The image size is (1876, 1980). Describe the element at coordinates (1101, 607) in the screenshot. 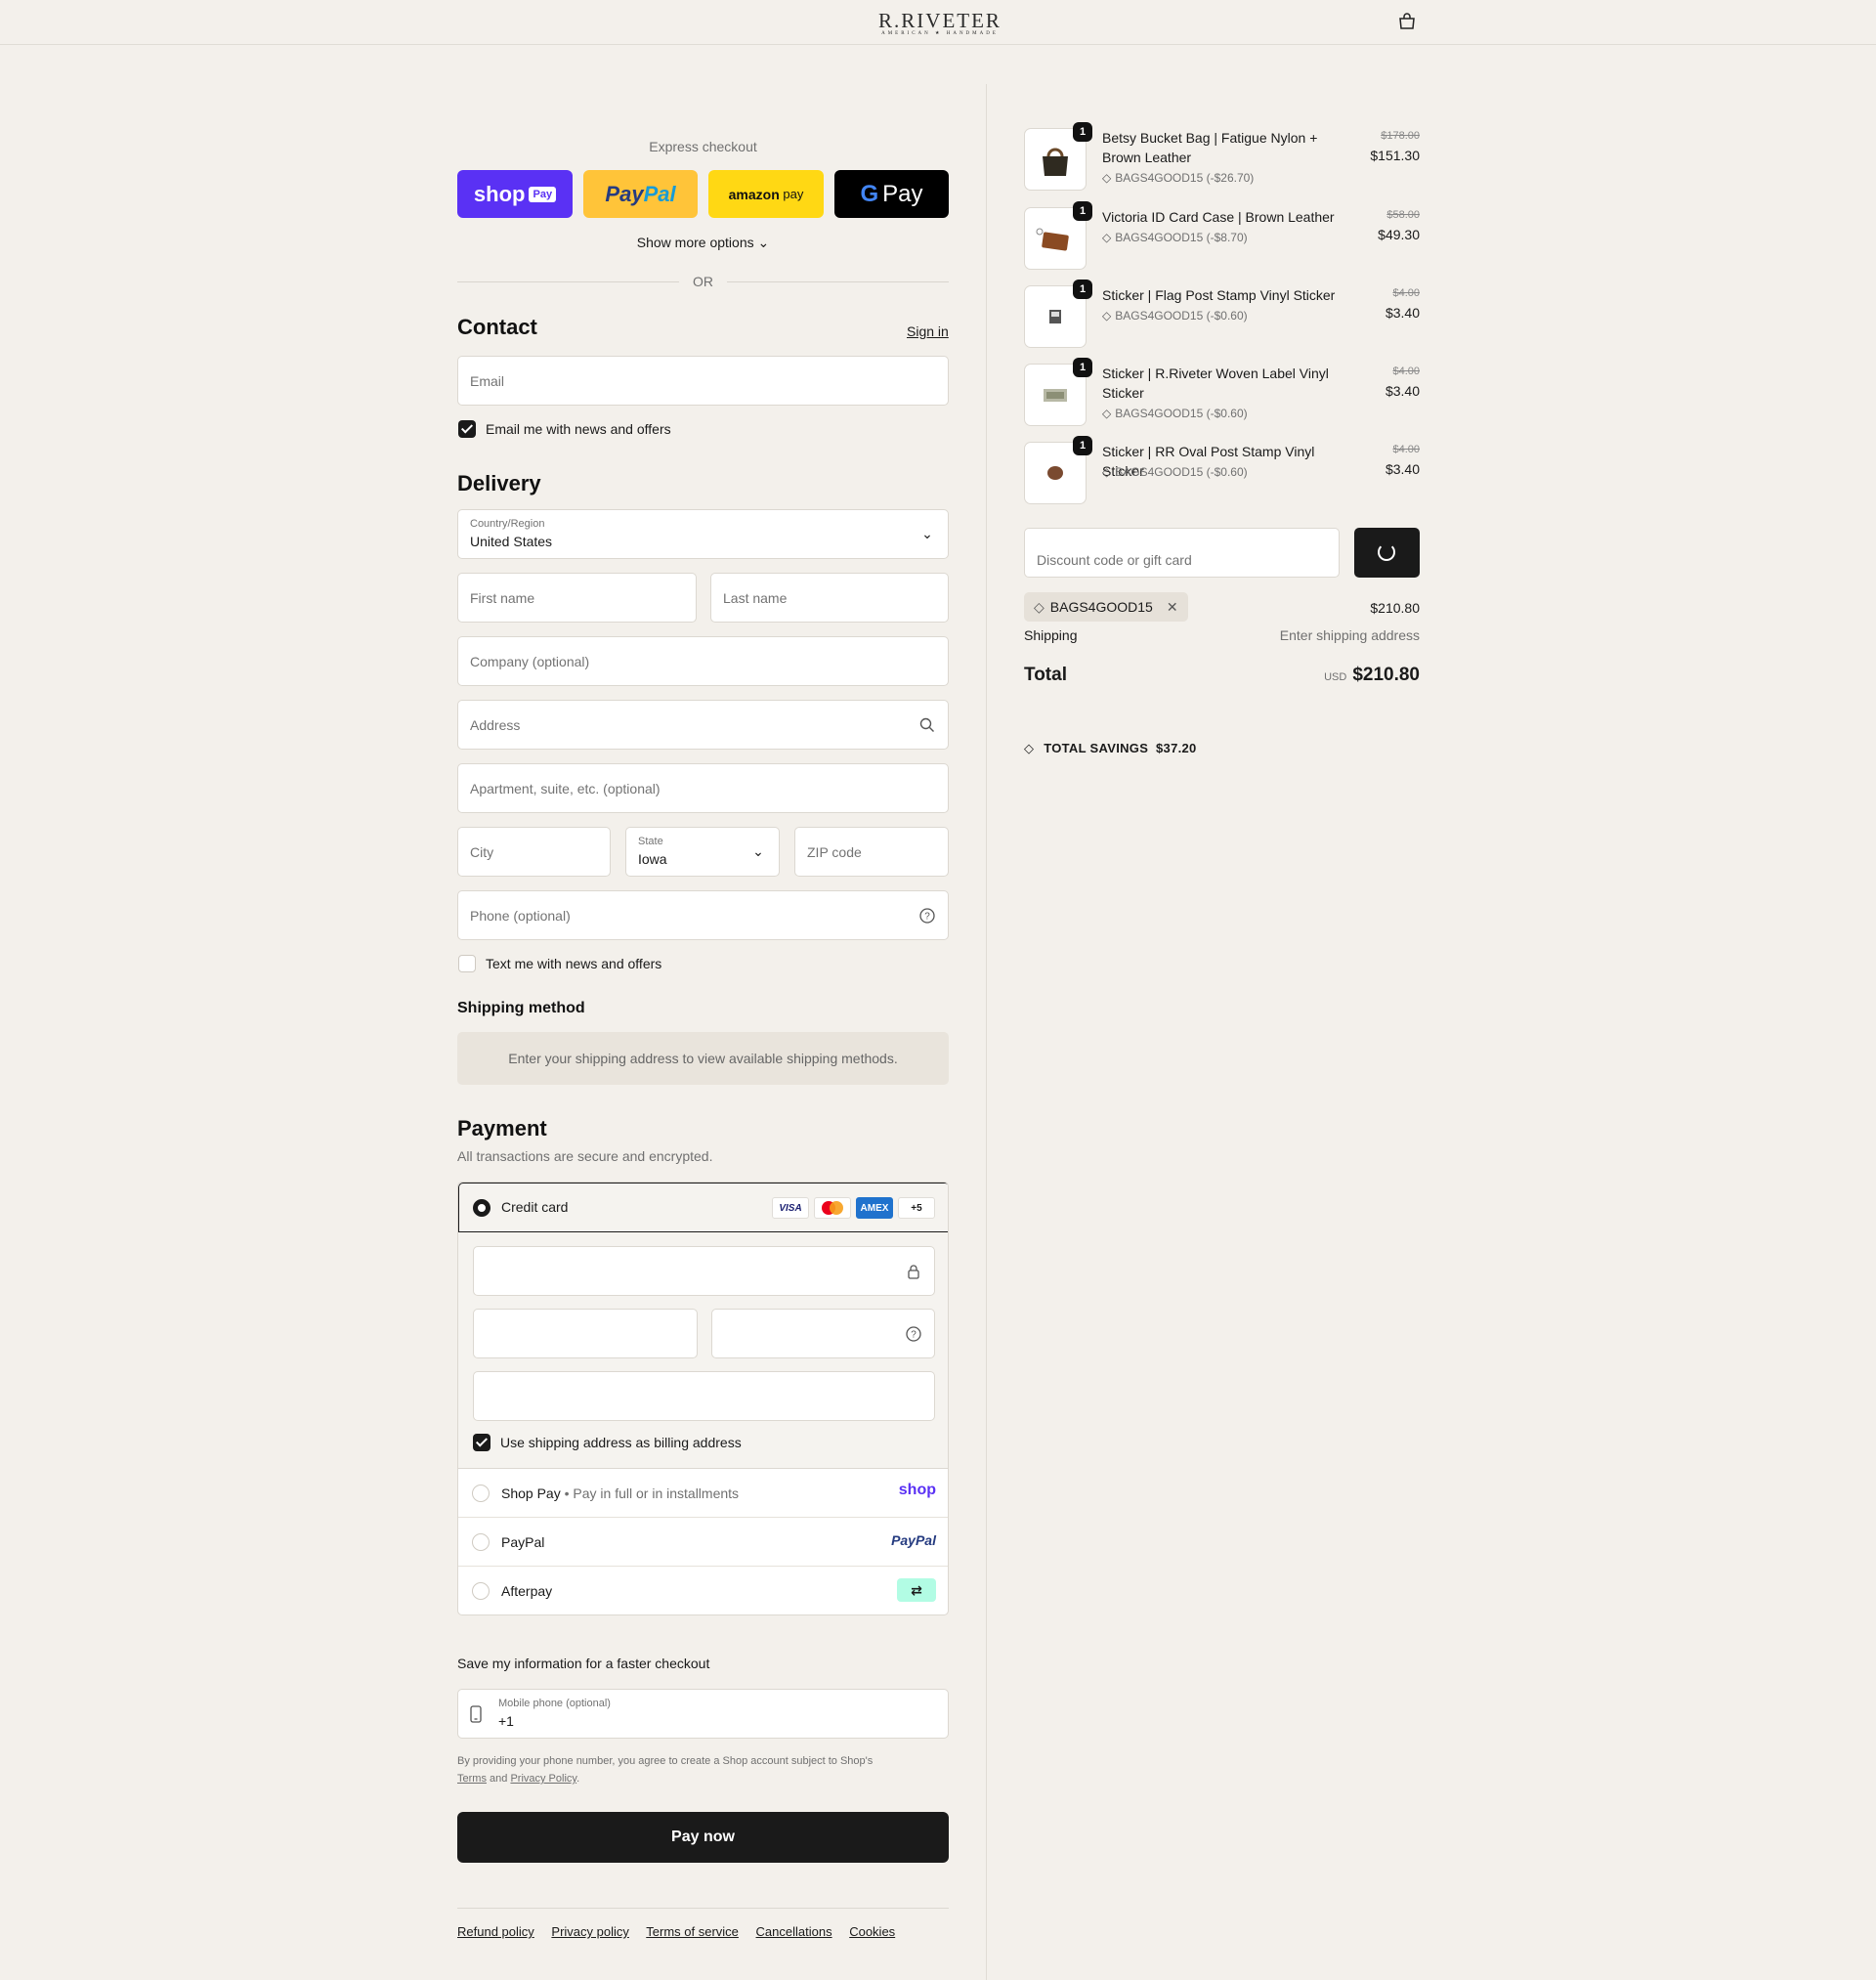

I see `applied-code: BAGS4GOOD15` at that location.